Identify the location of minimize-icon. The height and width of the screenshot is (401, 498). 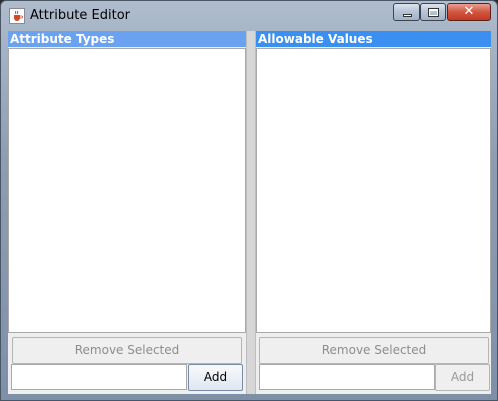
(407, 15).